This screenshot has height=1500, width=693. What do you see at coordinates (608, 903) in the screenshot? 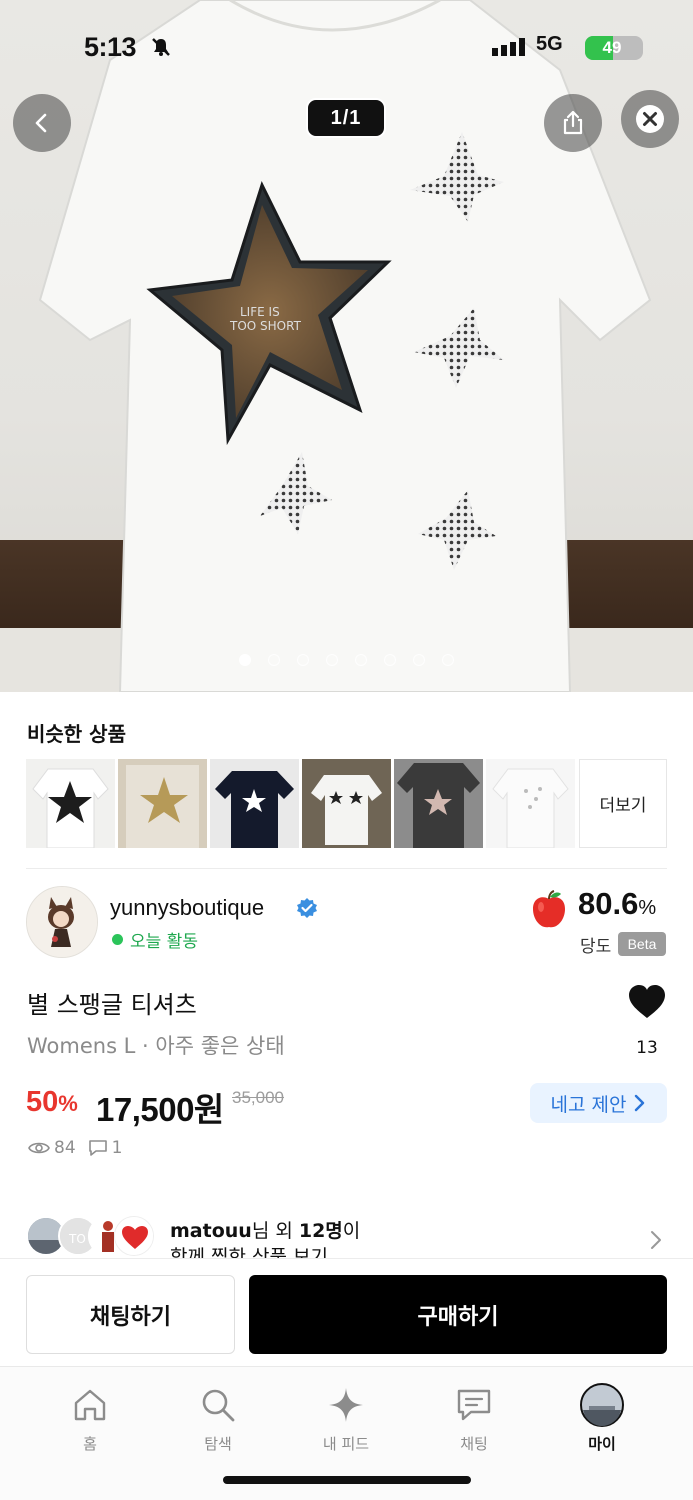
I see `score-value: 80.6` at bounding box center [608, 903].